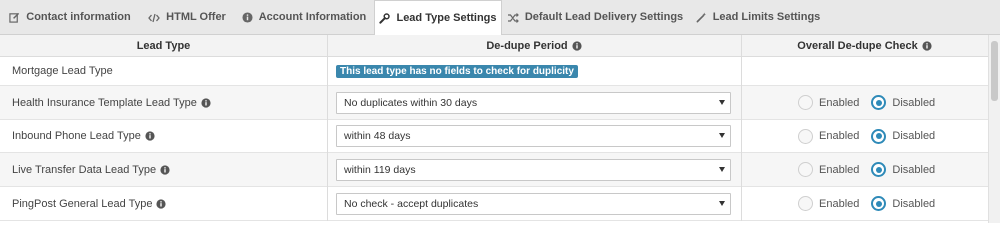 This screenshot has width=1000, height=240. I want to click on tab-label: Contact information, so click(78, 17).